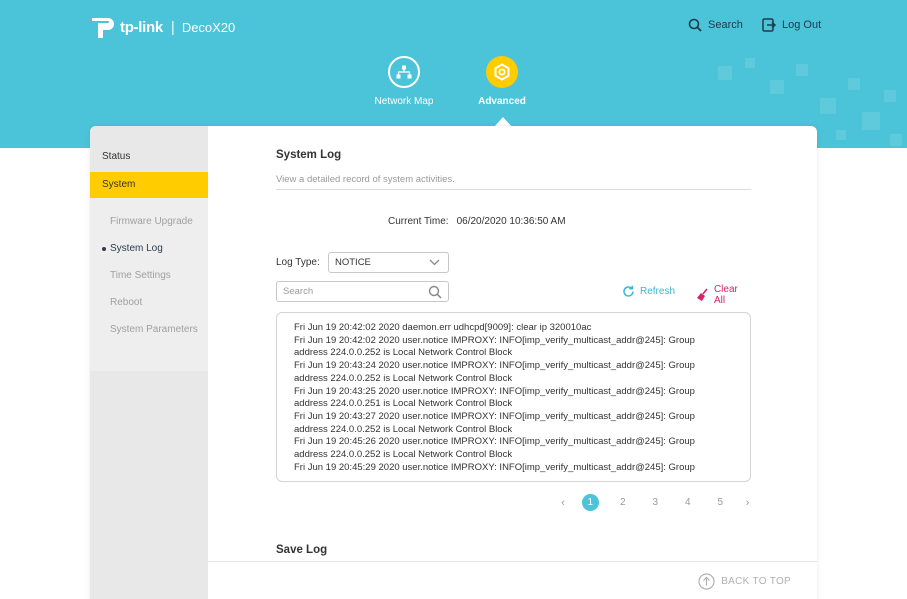 The width and height of the screenshot is (907, 599). I want to click on nav-advanced-label: Advanced, so click(502, 101).